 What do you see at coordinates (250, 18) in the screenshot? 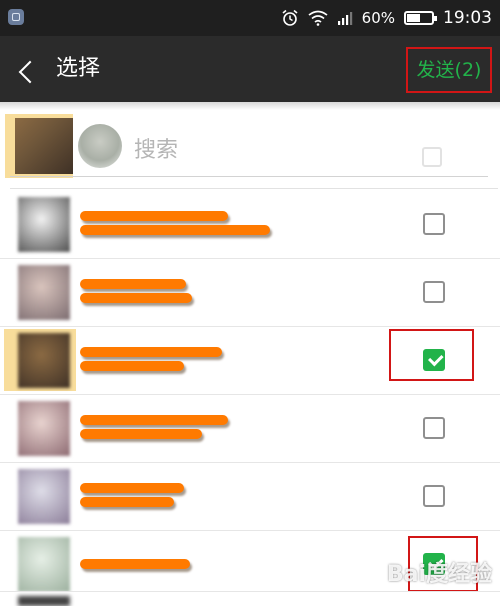
I see `status-bar: 60% 19:03` at bounding box center [250, 18].